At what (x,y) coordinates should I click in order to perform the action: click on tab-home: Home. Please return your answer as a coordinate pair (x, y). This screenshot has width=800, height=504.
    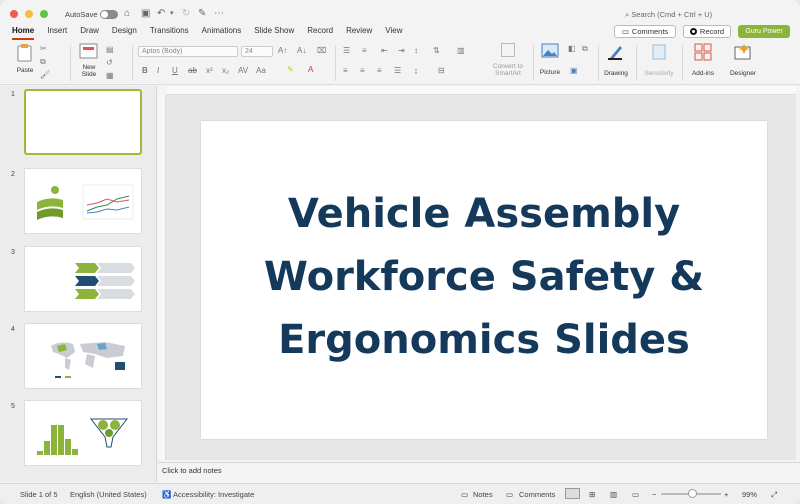
    Looking at the image, I should click on (23, 33).